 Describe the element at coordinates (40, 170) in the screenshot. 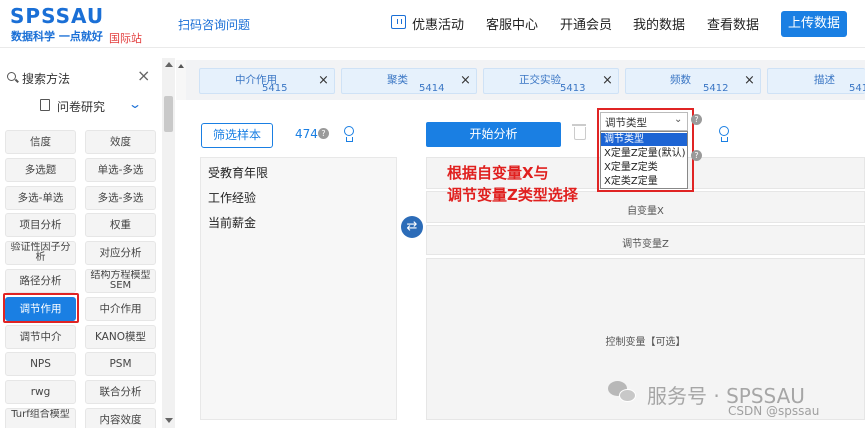

I see `method-button: 多选题` at that location.